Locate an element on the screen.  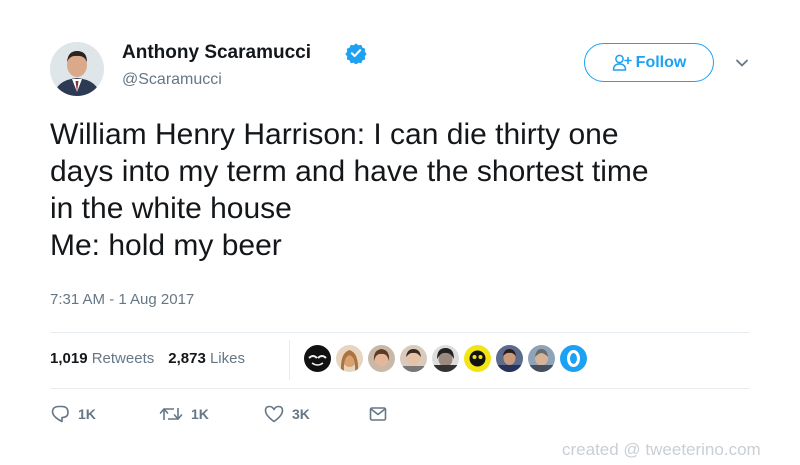
likes-count: 2,873 is located at coordinates (187, 358).